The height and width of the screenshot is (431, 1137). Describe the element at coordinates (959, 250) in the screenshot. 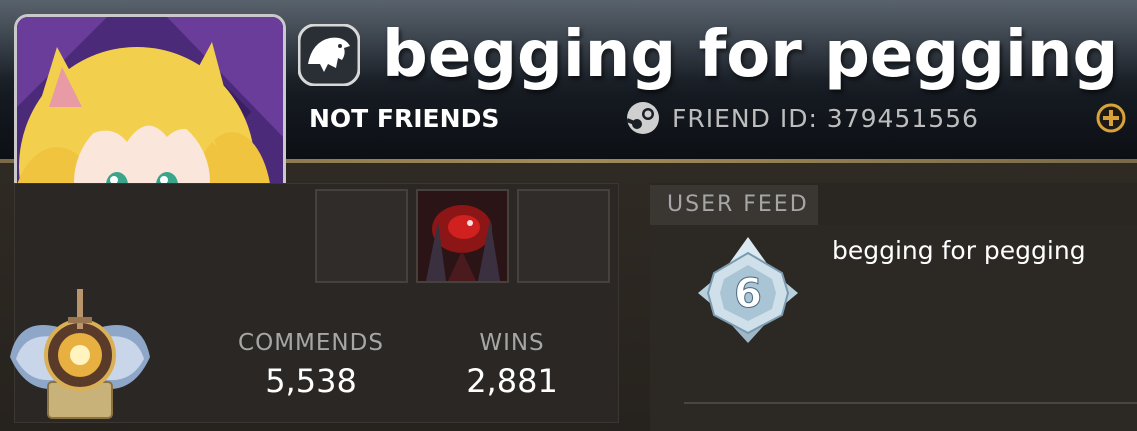

I see `feed-entry-text: begging for pegging` at that location.